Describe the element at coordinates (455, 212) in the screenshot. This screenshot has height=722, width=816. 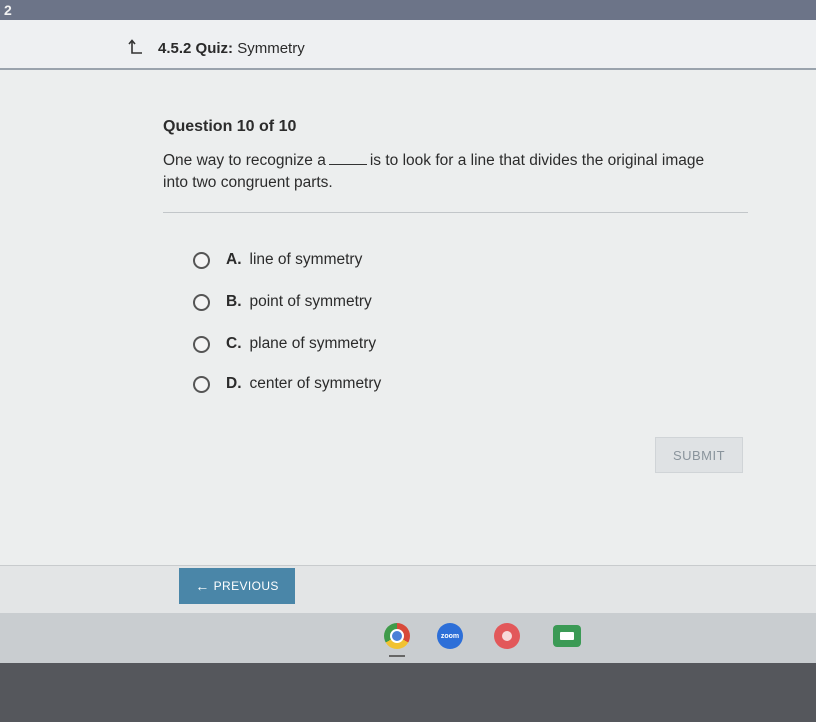
I see `question-divider` at that location.